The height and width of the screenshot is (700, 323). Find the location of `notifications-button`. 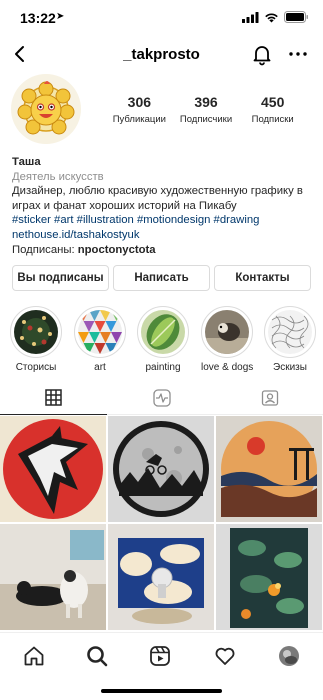

notifications-button is located at coordinates (262, 54).